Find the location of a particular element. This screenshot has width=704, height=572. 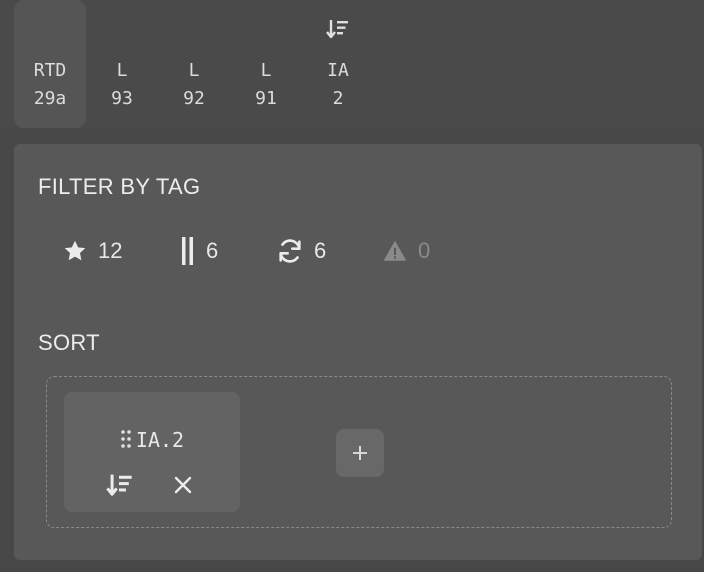

column-header-l-91: L 91 is located at coordinates (266, 64).